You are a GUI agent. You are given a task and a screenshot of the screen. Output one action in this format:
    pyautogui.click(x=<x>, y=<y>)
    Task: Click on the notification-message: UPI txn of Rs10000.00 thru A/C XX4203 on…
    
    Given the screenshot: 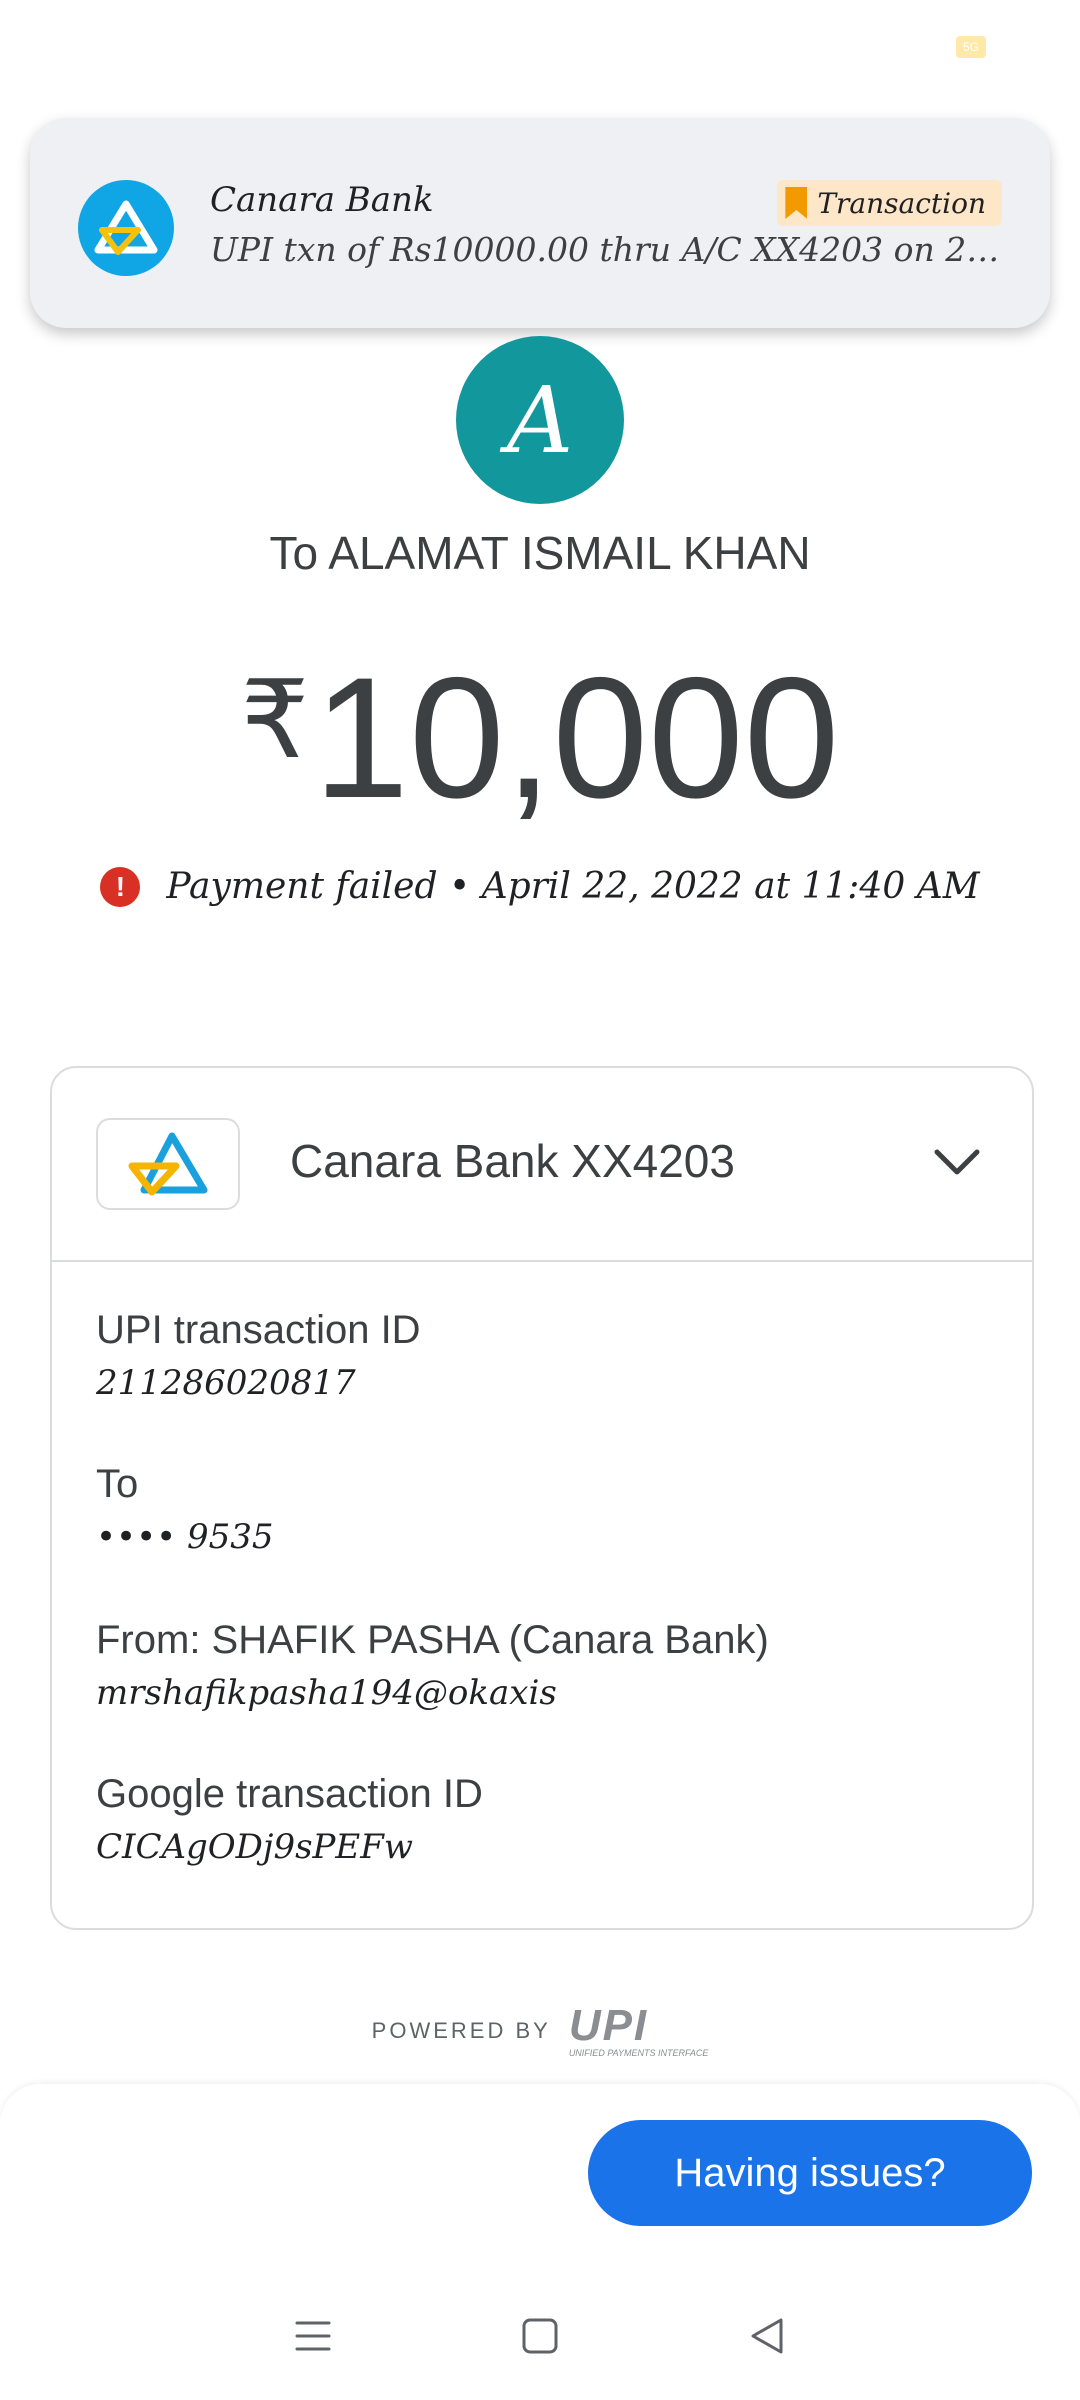 What is the action you would take?
    pyautogui.click(x=610, y=249)
    